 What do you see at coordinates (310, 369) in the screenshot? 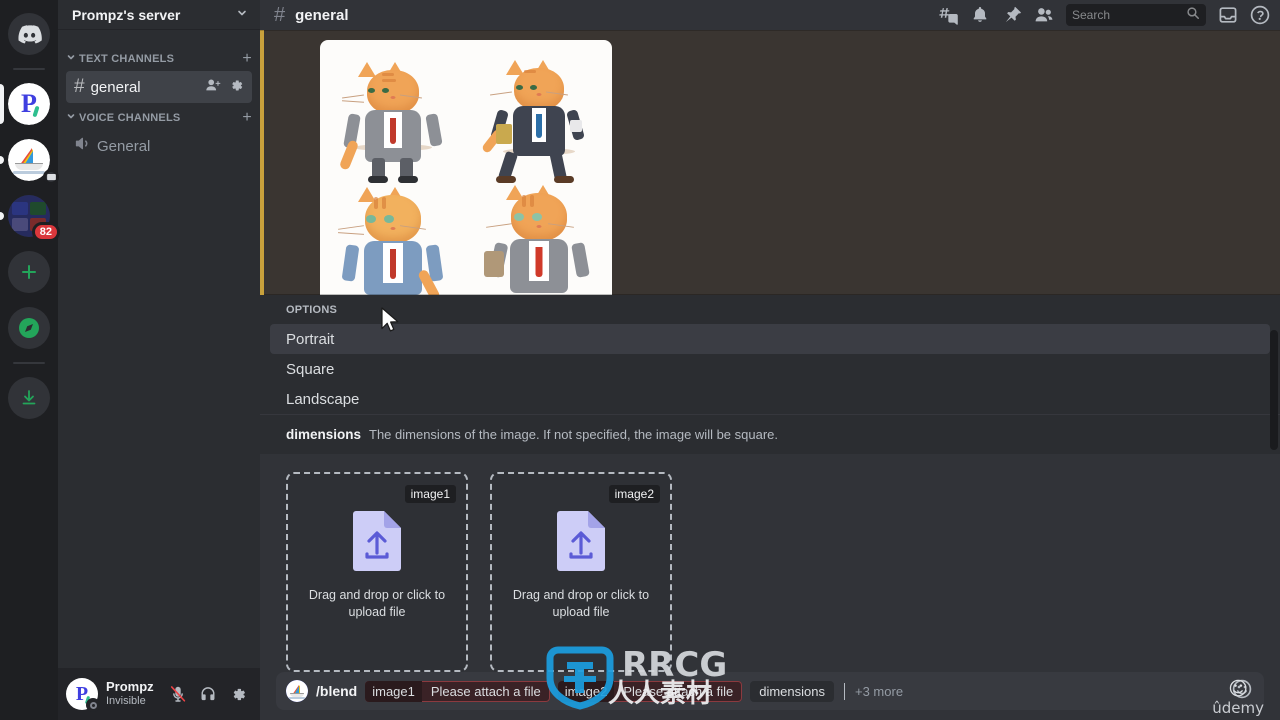
I see `autocomplete-option-label-2: Square` at bounding box center [310, 369].